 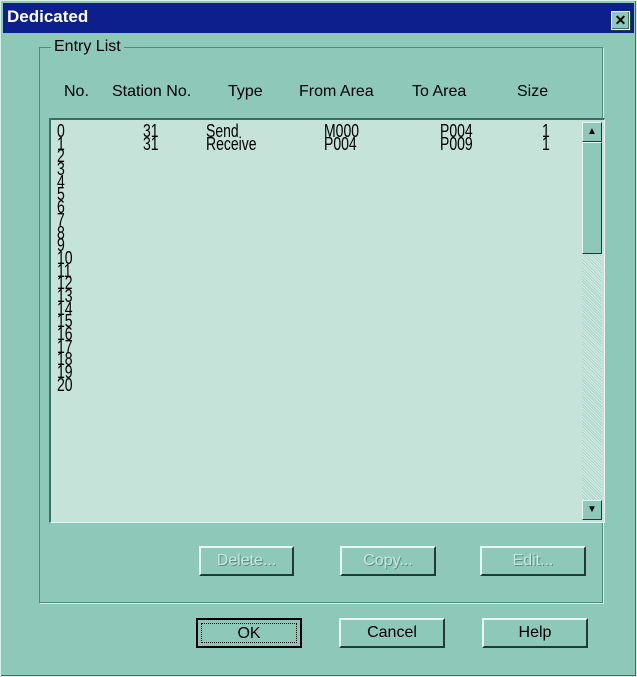 What do you see at coordinates (313, 371) in the screenshot?
I see `list-item: 19` at bounding box center [313, 371].